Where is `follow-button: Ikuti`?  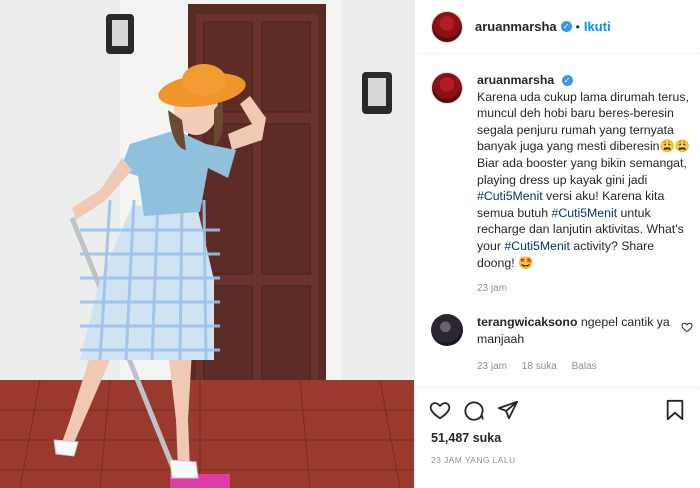 follow-button: Ikuti is located at coordinates (597, 26).